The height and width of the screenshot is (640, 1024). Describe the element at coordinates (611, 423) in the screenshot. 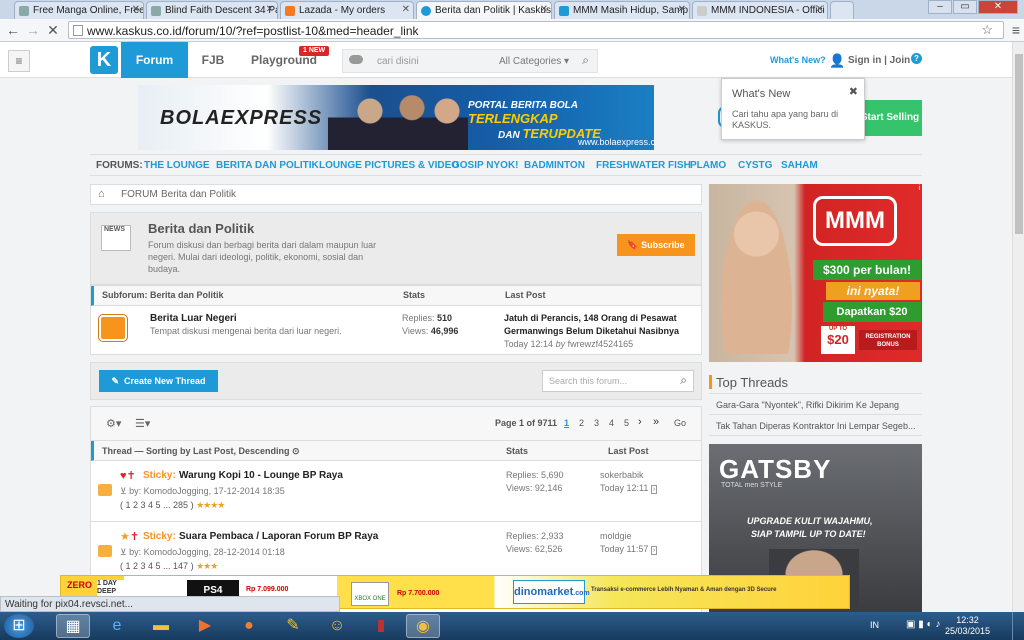

I see `page-link: 4` at that location.